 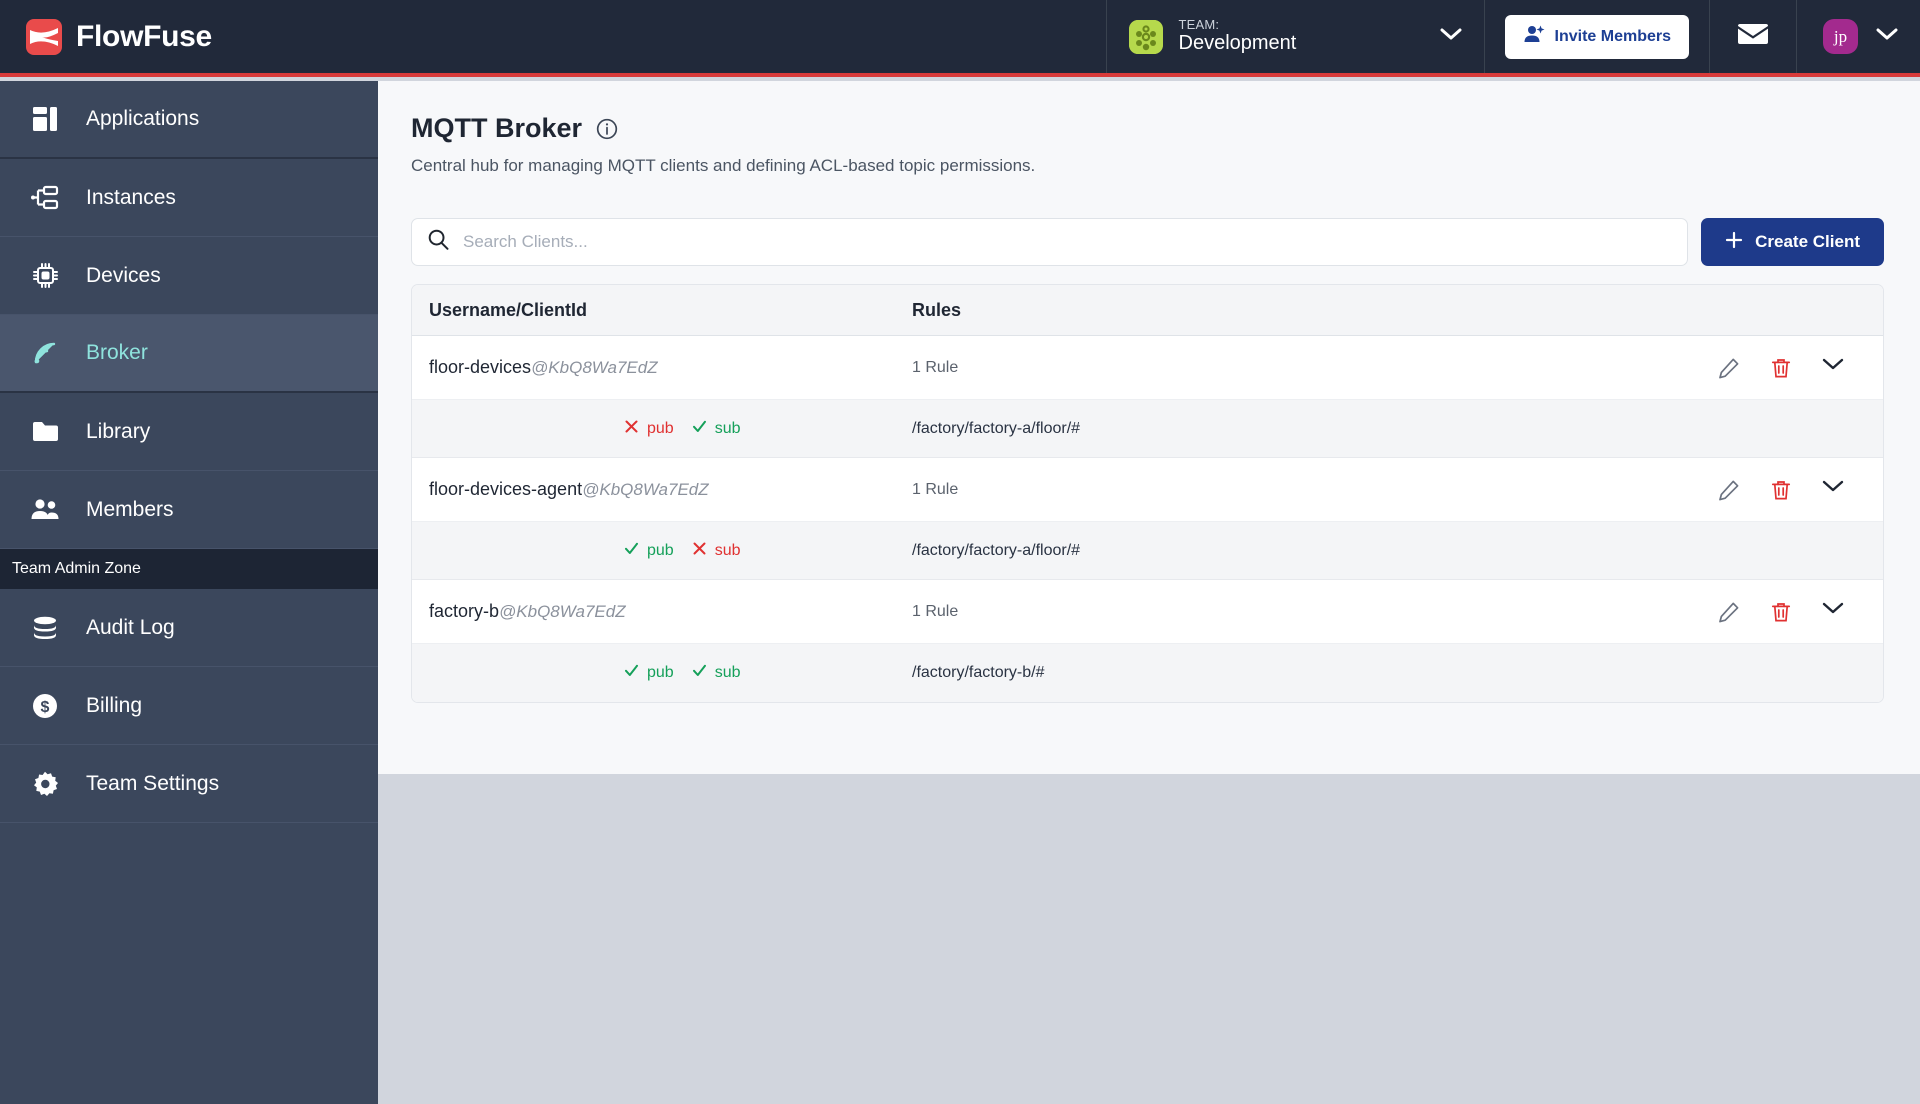 I want to click on table-row: floor-devices-agent@KbQ8Wa7EdZ 1 Rule, so click(x=1147, y=490).